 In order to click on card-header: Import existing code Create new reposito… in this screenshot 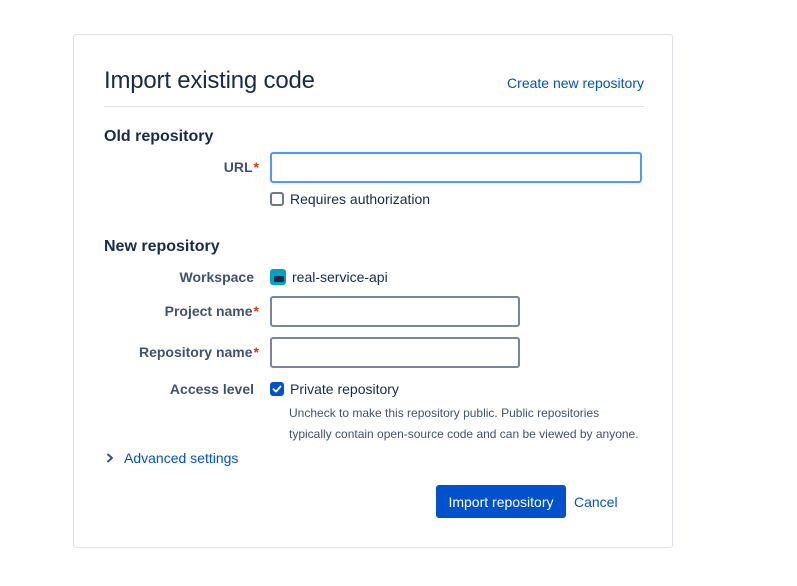, I will do `click(374, 86)`.